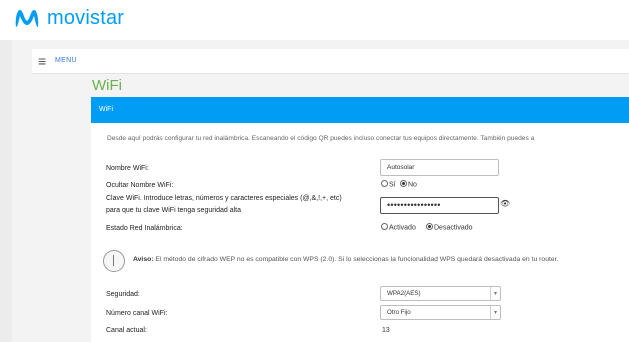  I want to click on channel-selected: Otro Fijo, so click(399, 312).